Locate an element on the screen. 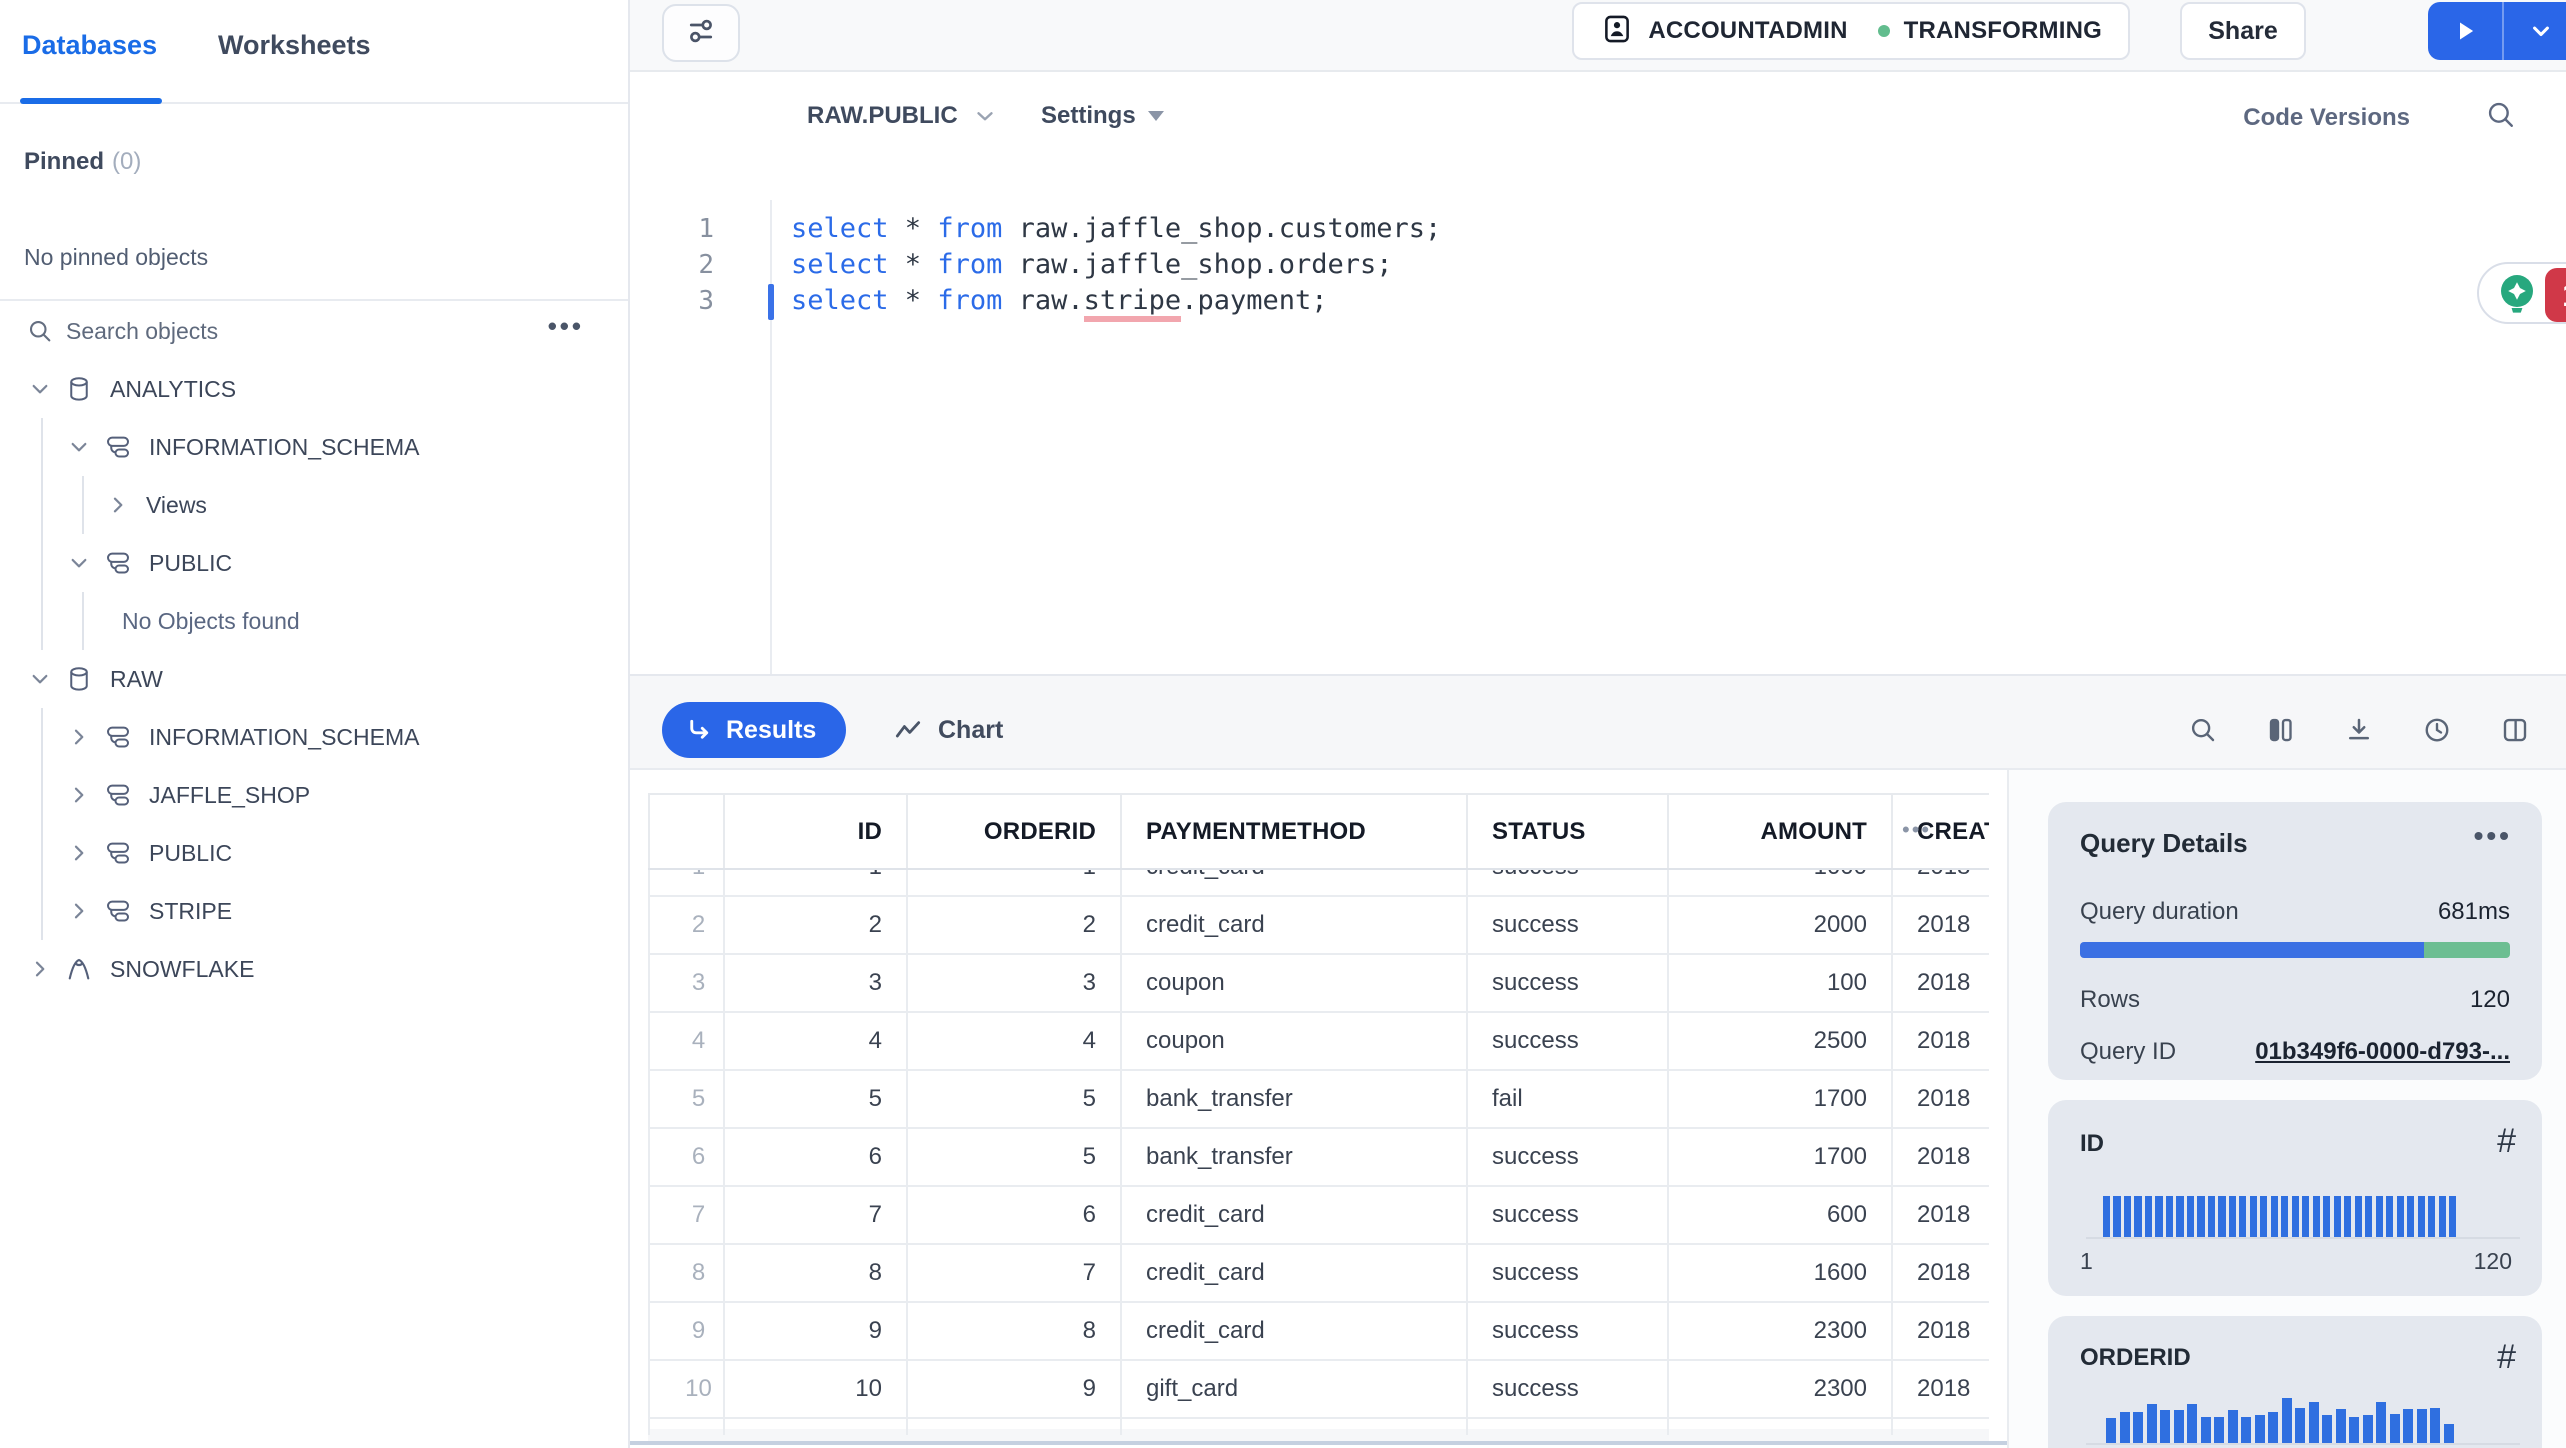  table-cell: 1600 is located at coordinates (1781, 1274).